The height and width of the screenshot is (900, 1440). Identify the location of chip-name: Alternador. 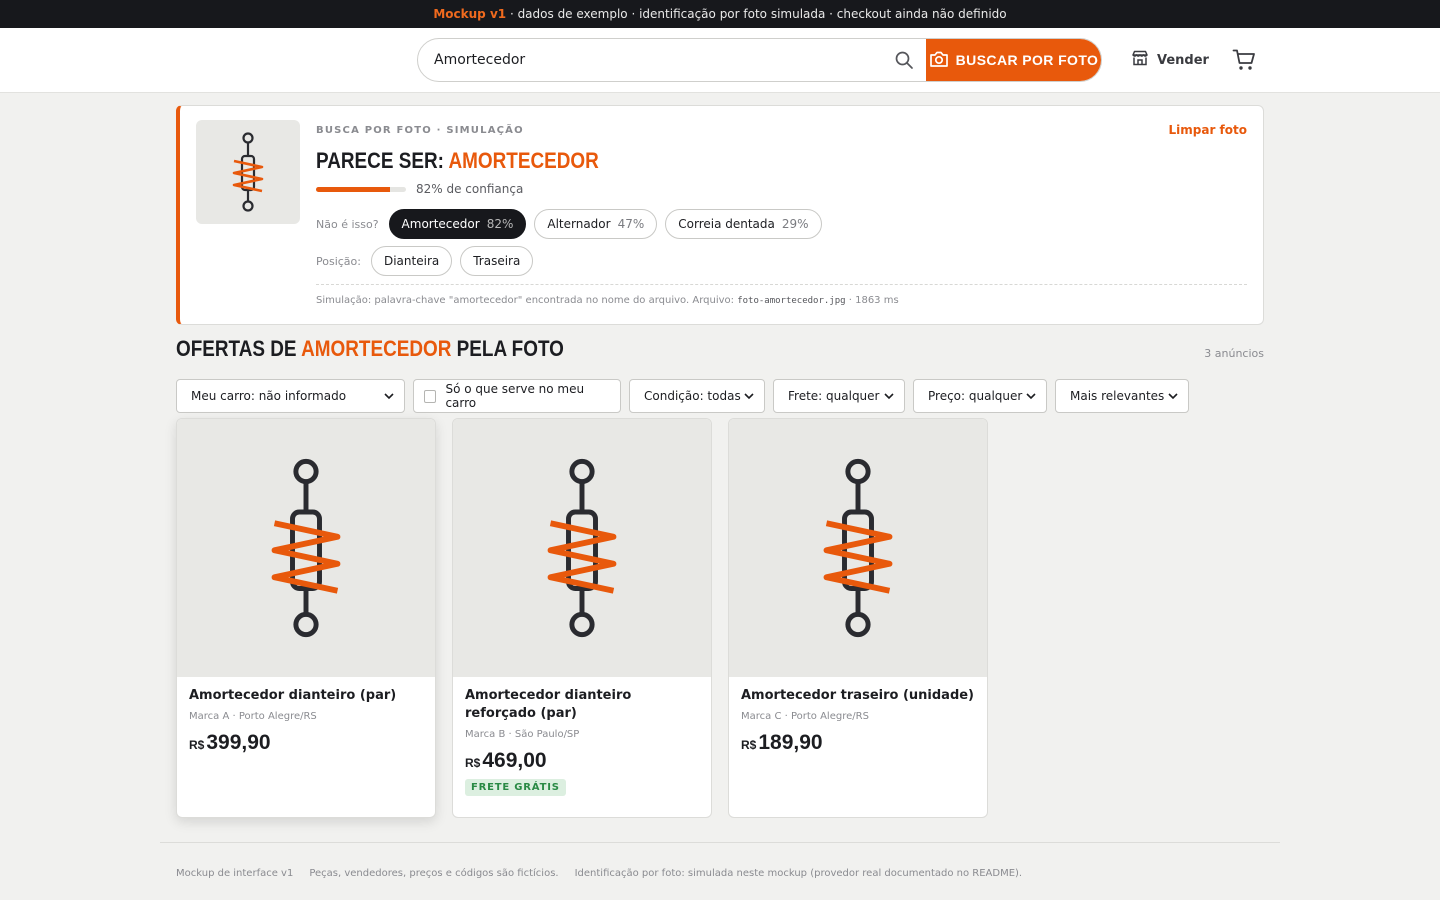
(579, 224).